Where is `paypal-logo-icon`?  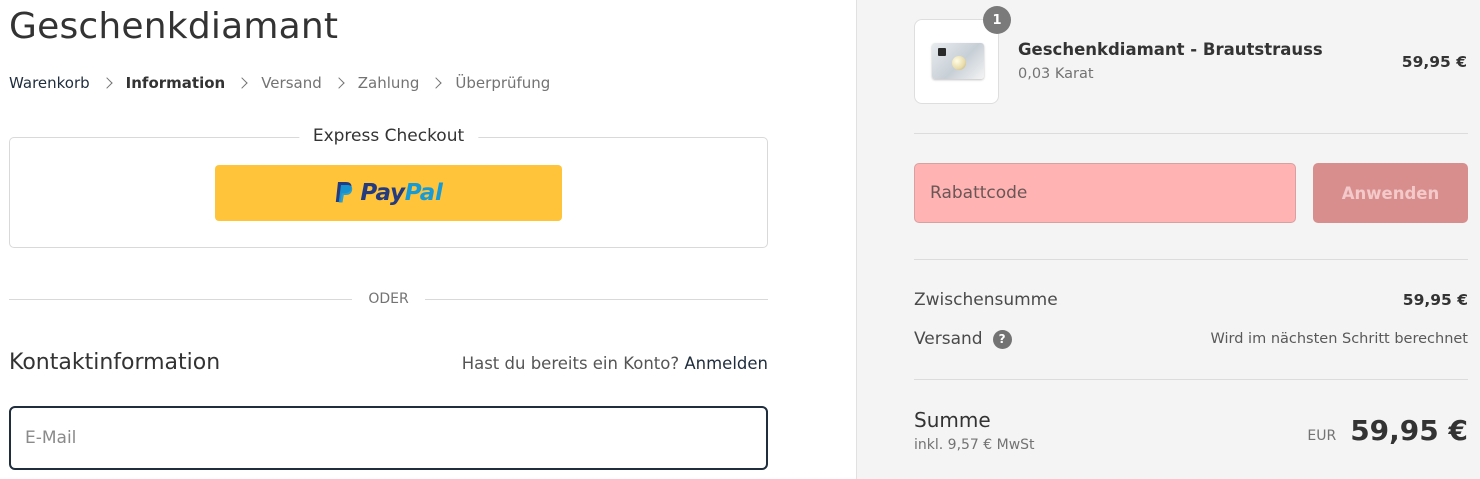 paypal-logo-icon is located at coordinates (344, 192).